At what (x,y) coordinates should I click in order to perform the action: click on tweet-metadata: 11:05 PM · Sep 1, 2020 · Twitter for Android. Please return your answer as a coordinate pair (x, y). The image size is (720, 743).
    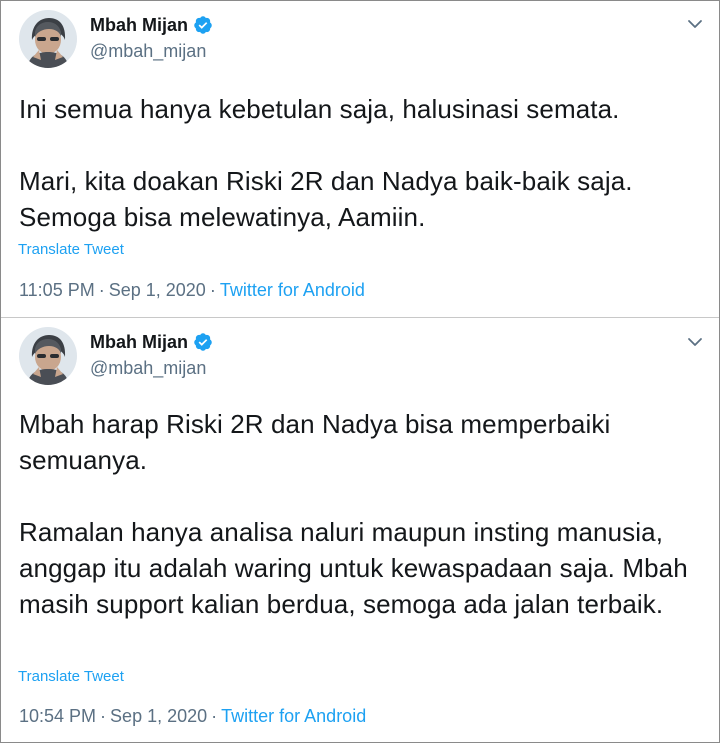
    Looking at the image, I should click on (192, 290).